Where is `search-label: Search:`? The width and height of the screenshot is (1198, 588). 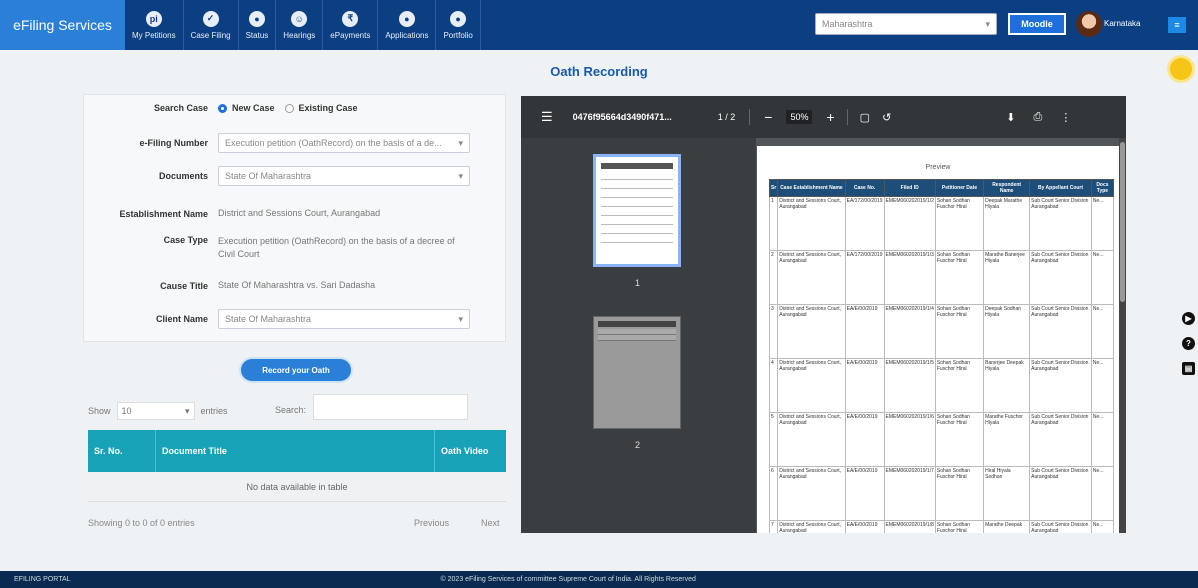
search-label: Search: is located at coordinates (291, 410).